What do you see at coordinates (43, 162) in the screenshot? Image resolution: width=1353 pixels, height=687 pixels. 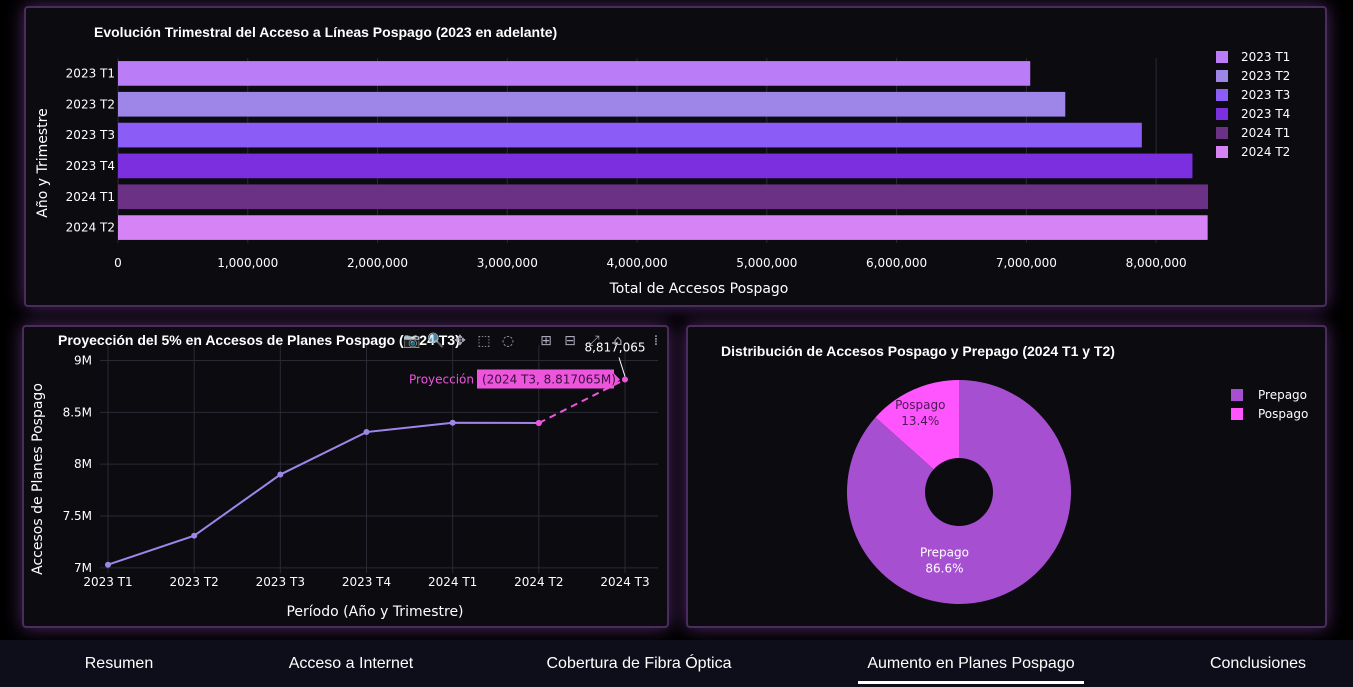 I see `bar-y-axis-title: Año y Trimestre` at bounding box center [43, 162].